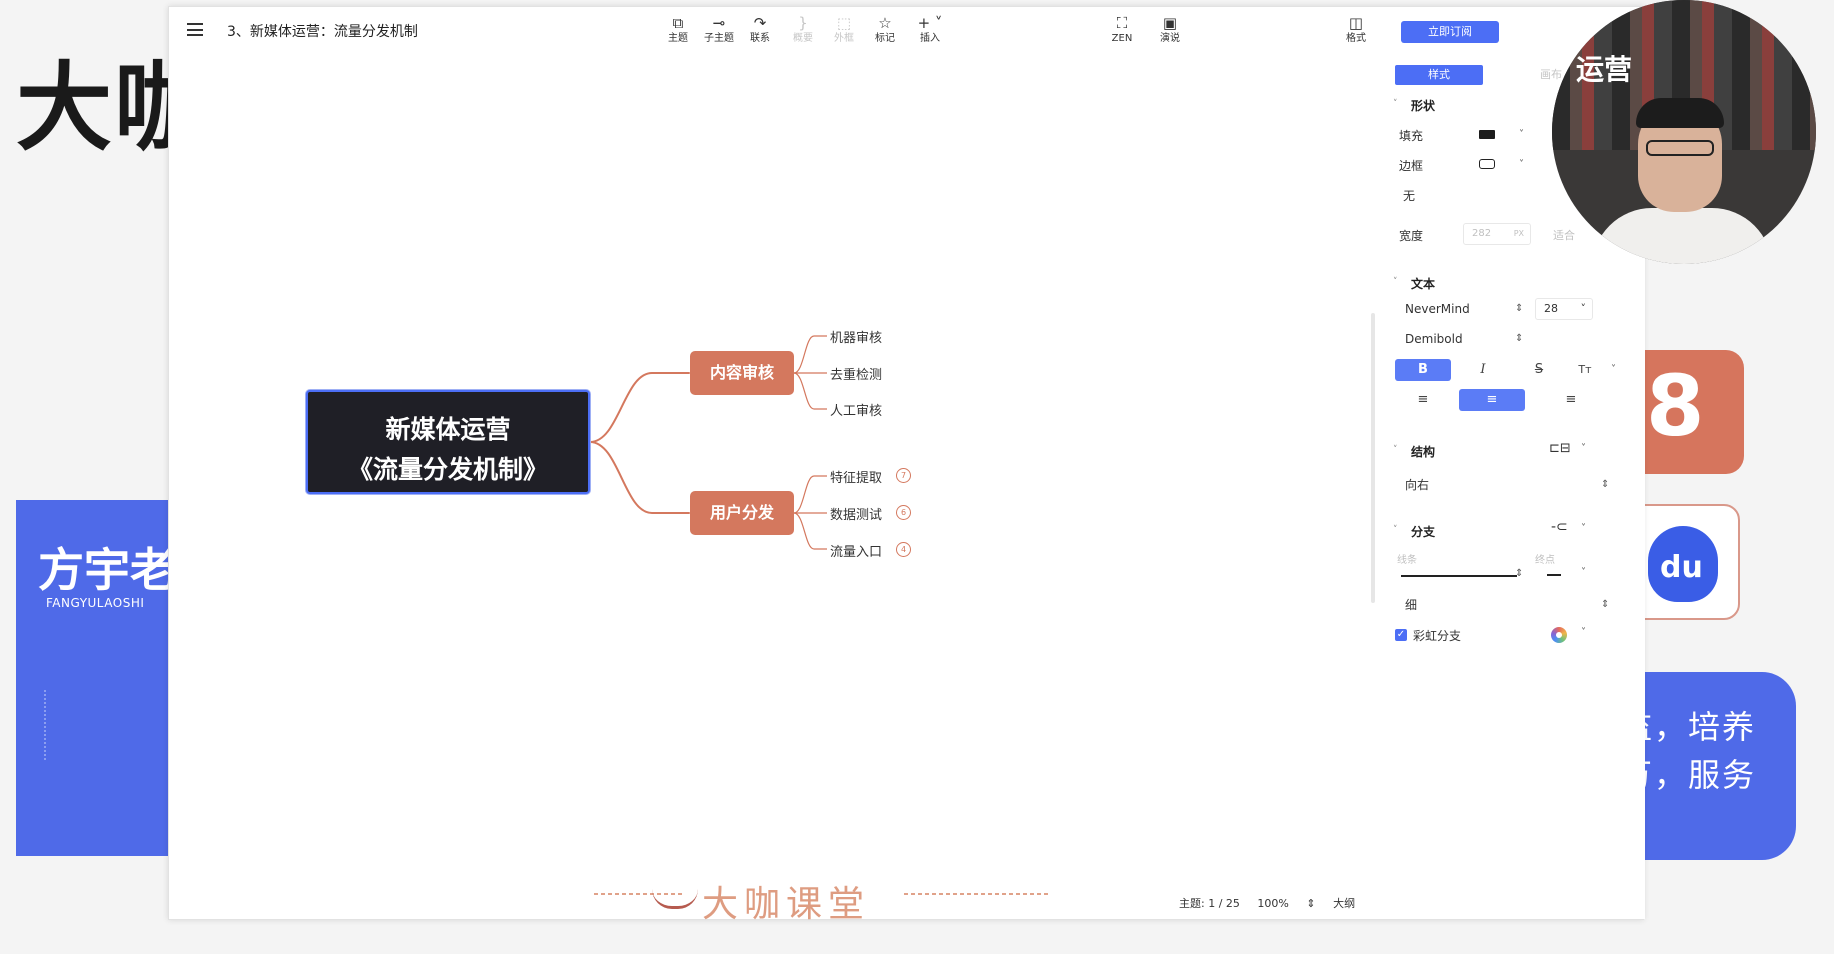  What do you see at coordinates (1487, 134) in the screenshot?
I see `fill-color-swatch` at bounding box center [1487, 134].